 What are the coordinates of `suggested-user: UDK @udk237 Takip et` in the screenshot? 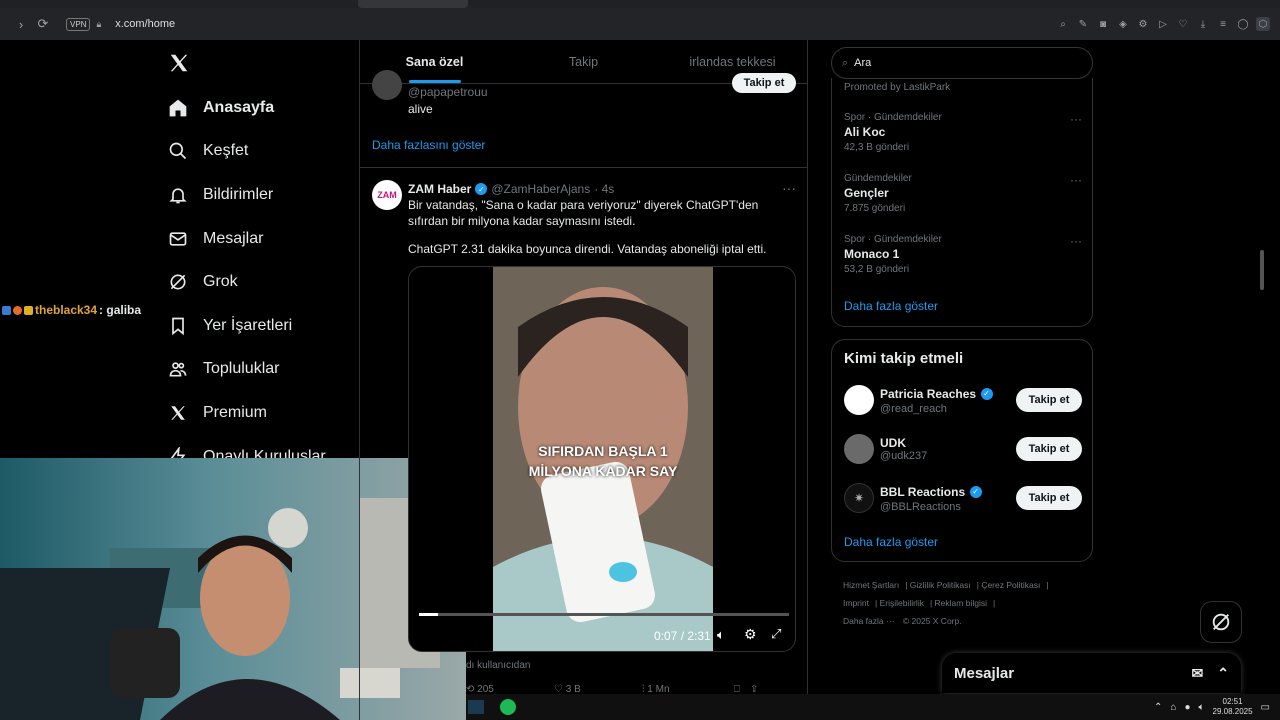 It's located at (963, 449).